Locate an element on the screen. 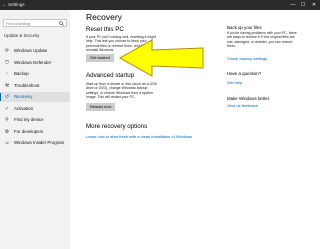  sidebar-item-label: Troubleshoot is located at coordinates (27, 85).